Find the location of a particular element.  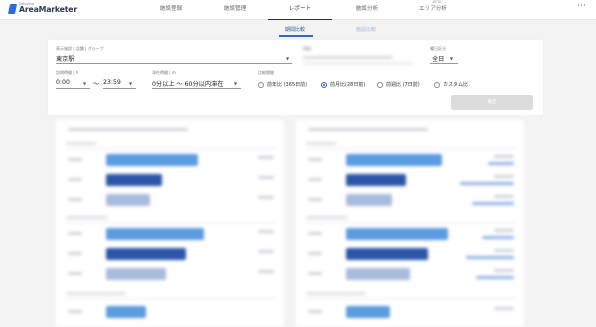

nav-area-analysis-label: エリア分析 is located at coordinates (433, 9).